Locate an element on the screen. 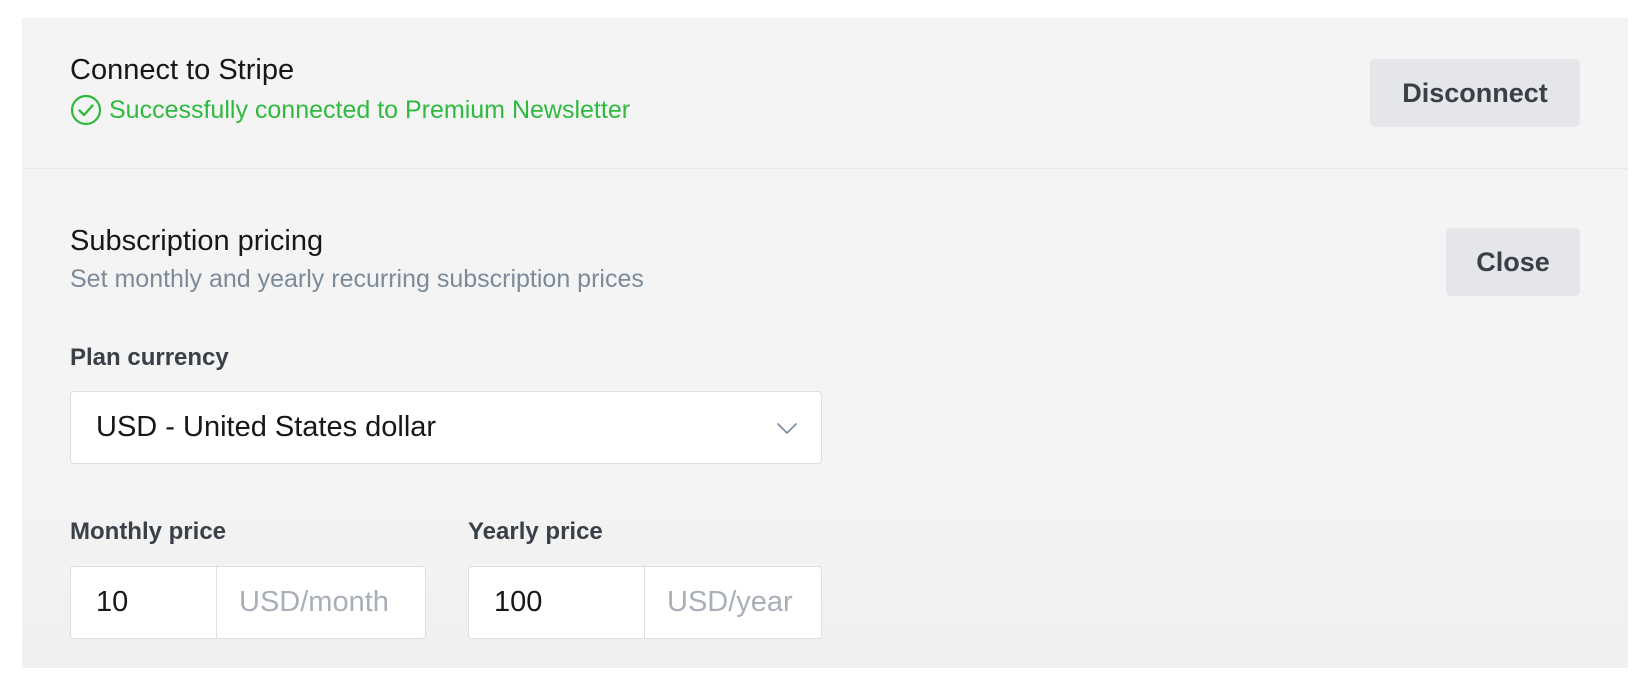 The width and height of the screenshot is (1652, 692). monthly-price-group: USD/month is located at coordinates (248, 602).